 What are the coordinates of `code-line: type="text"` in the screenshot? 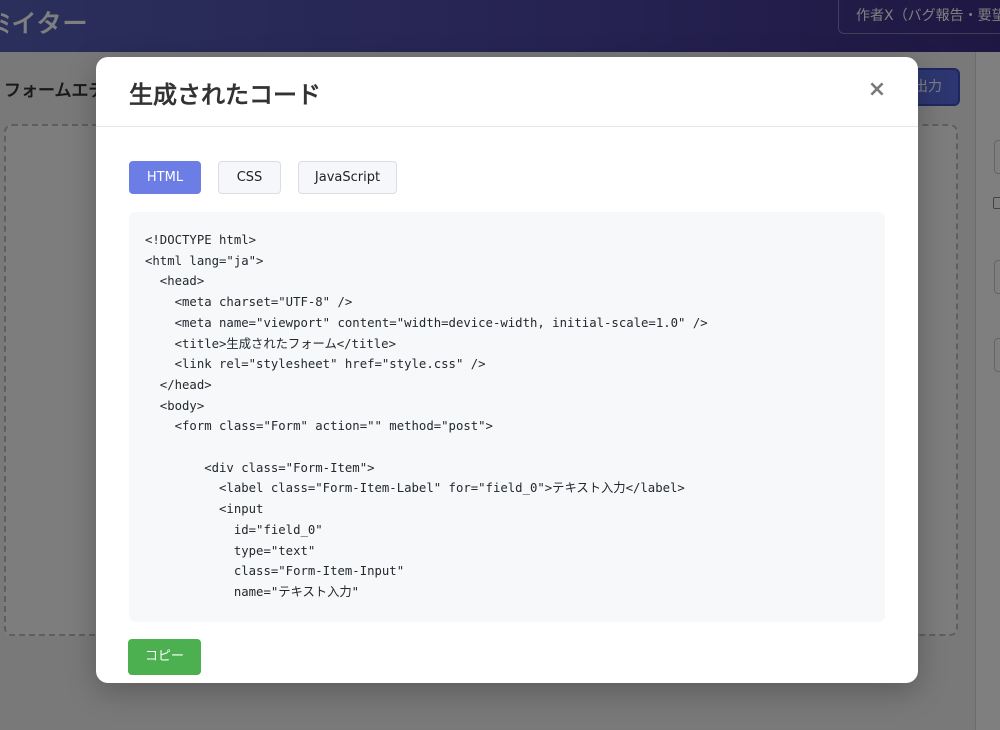 It's located at (230, 550).